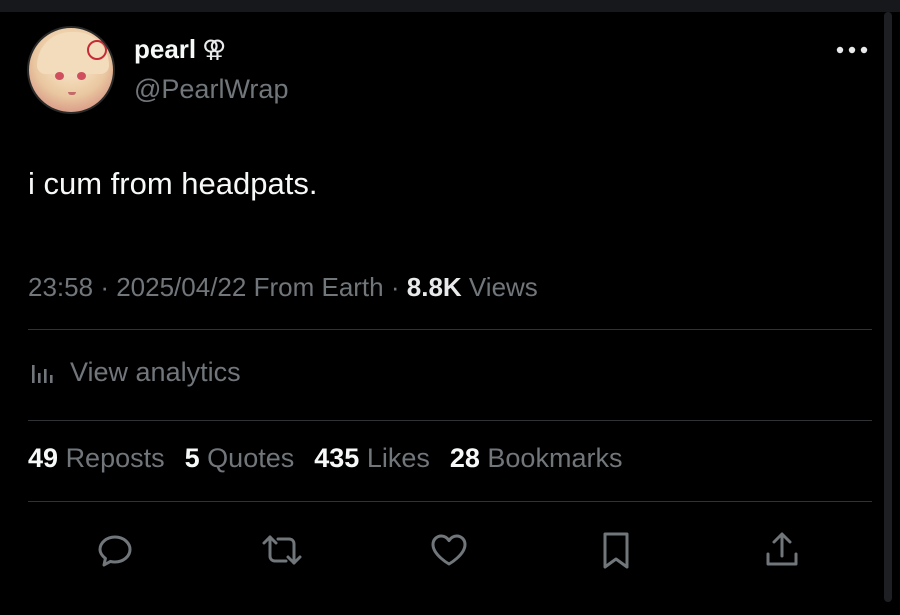 The width and height of the screenshot is (900, 615). I want to click on like-icon, so click(449, 550).